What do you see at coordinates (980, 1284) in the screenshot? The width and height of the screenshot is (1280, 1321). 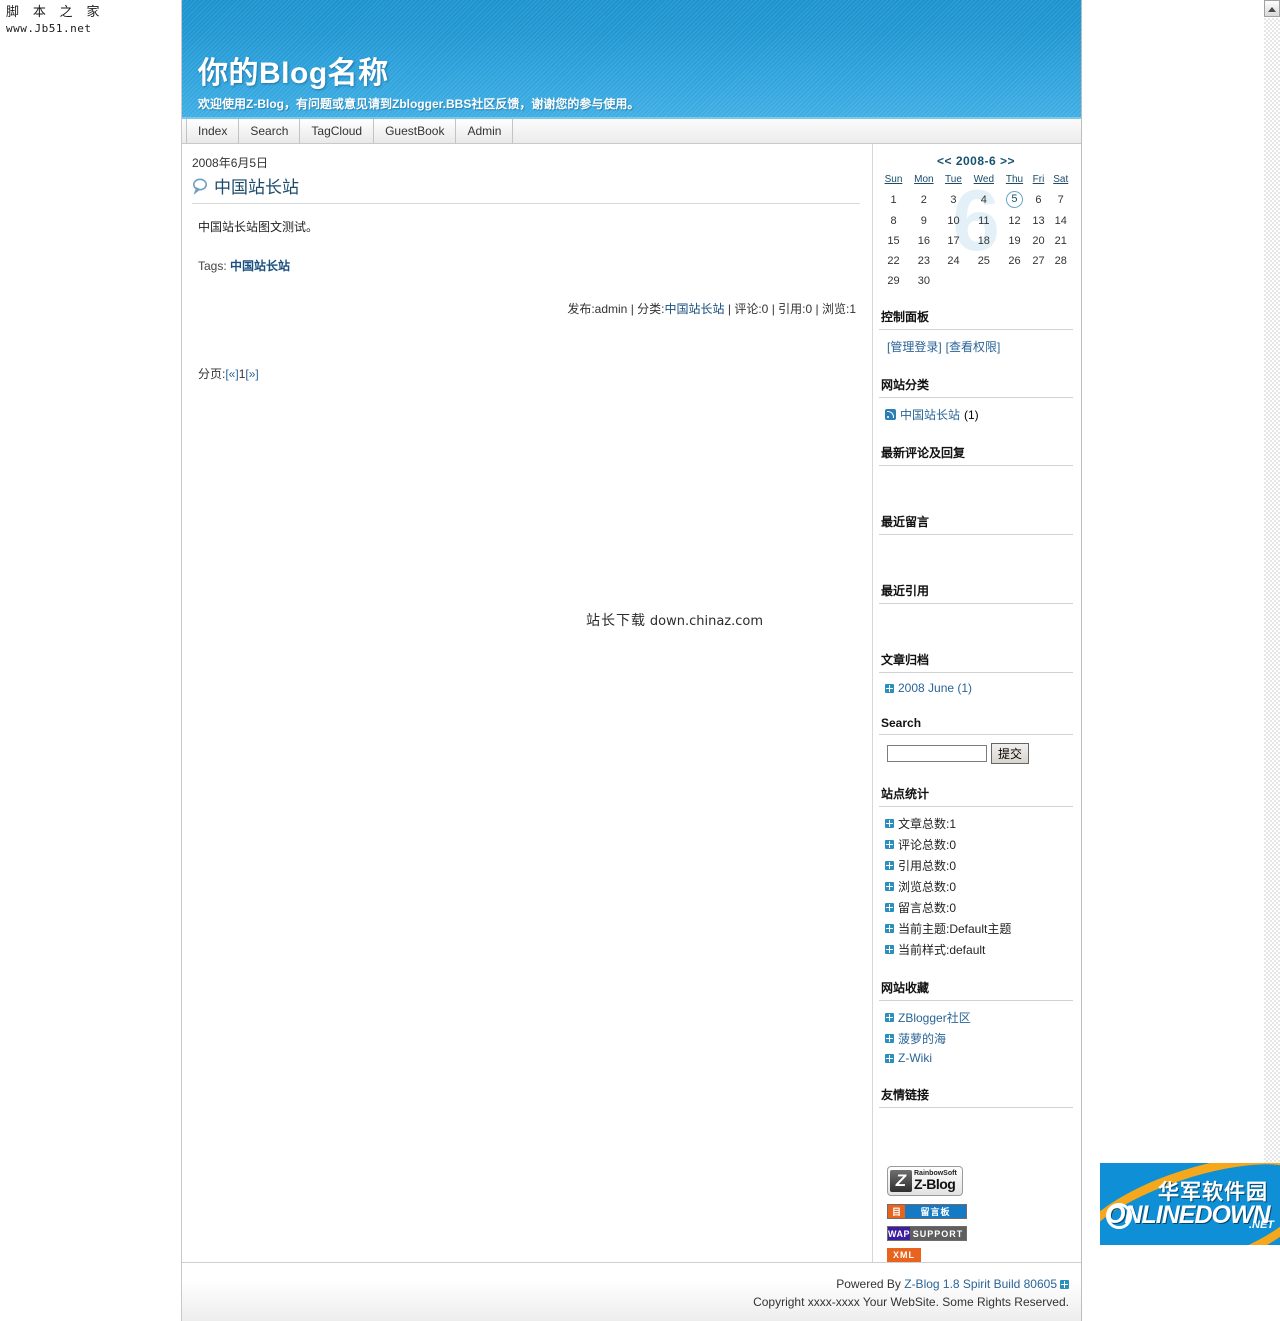 I see `footer-zblog-link: Z-Blog 1.8 Spirit Build 80605` at bounding box center [980, 1284].